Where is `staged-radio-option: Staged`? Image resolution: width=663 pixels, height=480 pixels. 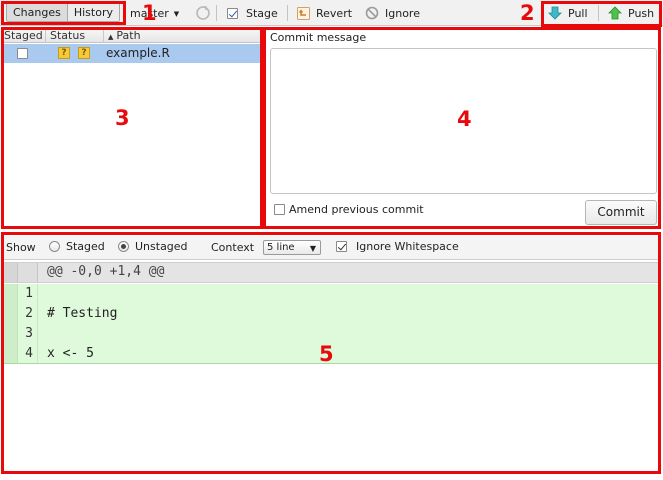
staged-radio-option: Staged is located at coordinates (77, 246).